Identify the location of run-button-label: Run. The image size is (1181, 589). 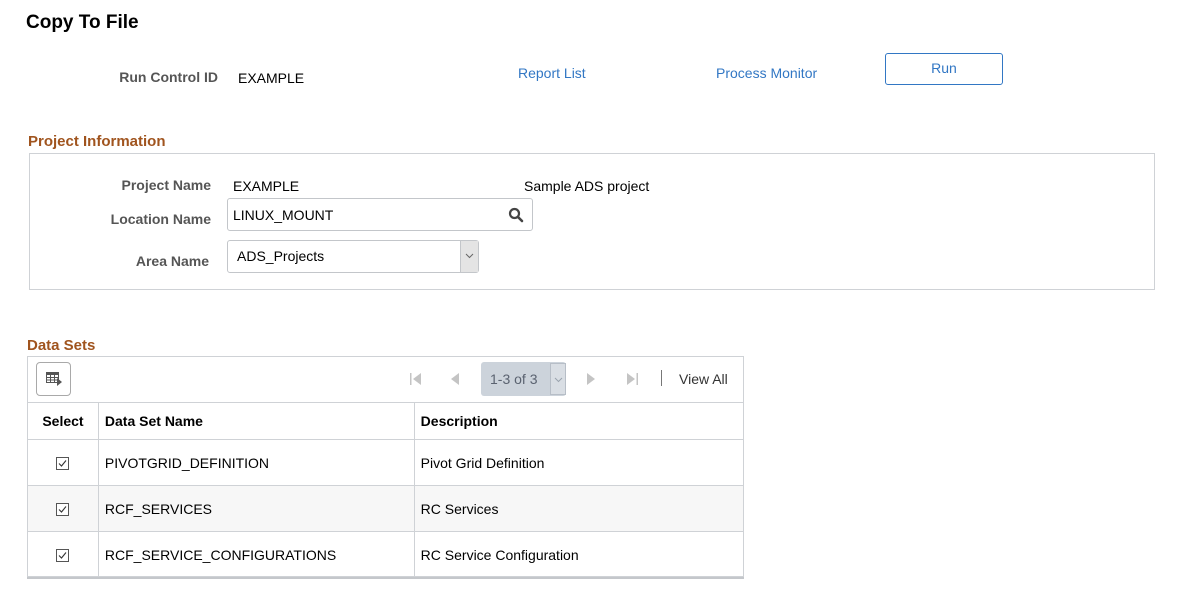
(944, 68).